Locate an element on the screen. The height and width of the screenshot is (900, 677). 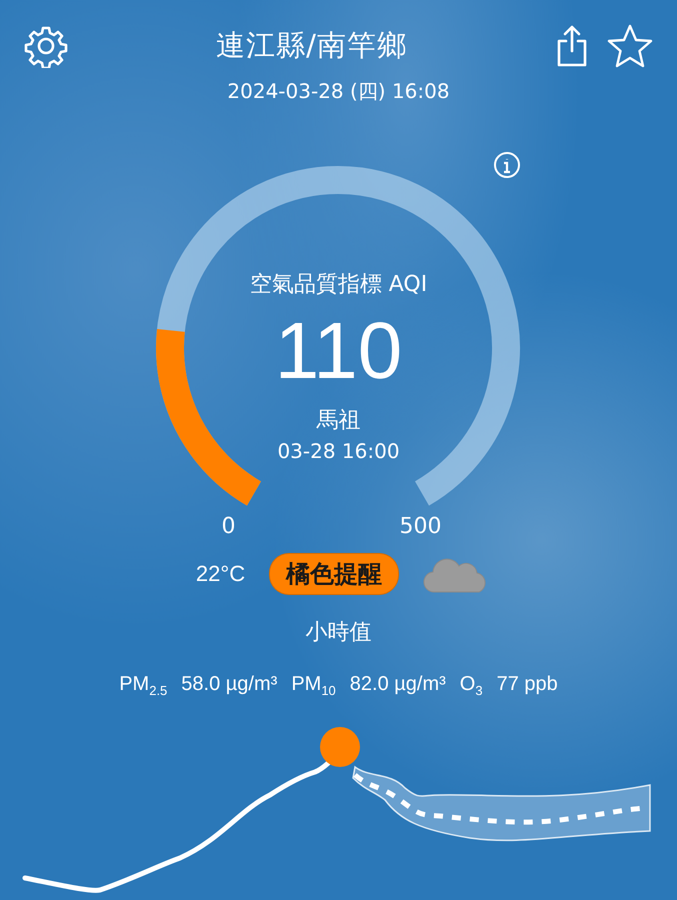
pollutant-name: PM$_{10}$ is located at coordinates (313, 685).